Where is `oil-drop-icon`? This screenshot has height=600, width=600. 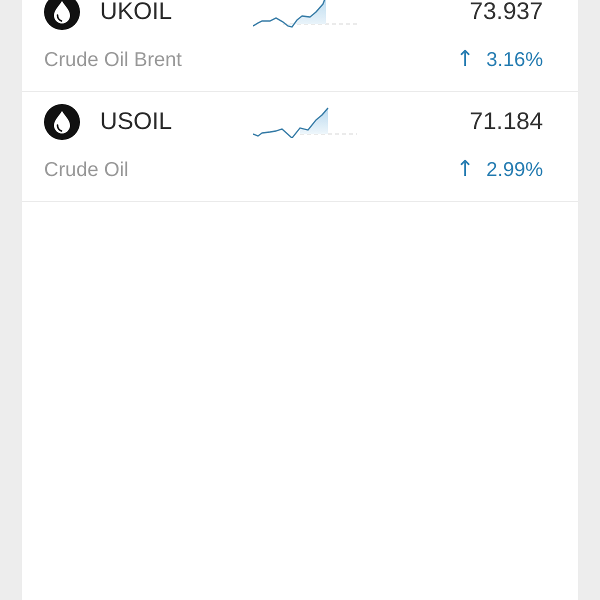 oil-drop-icon is located at coordinates (62, 122).